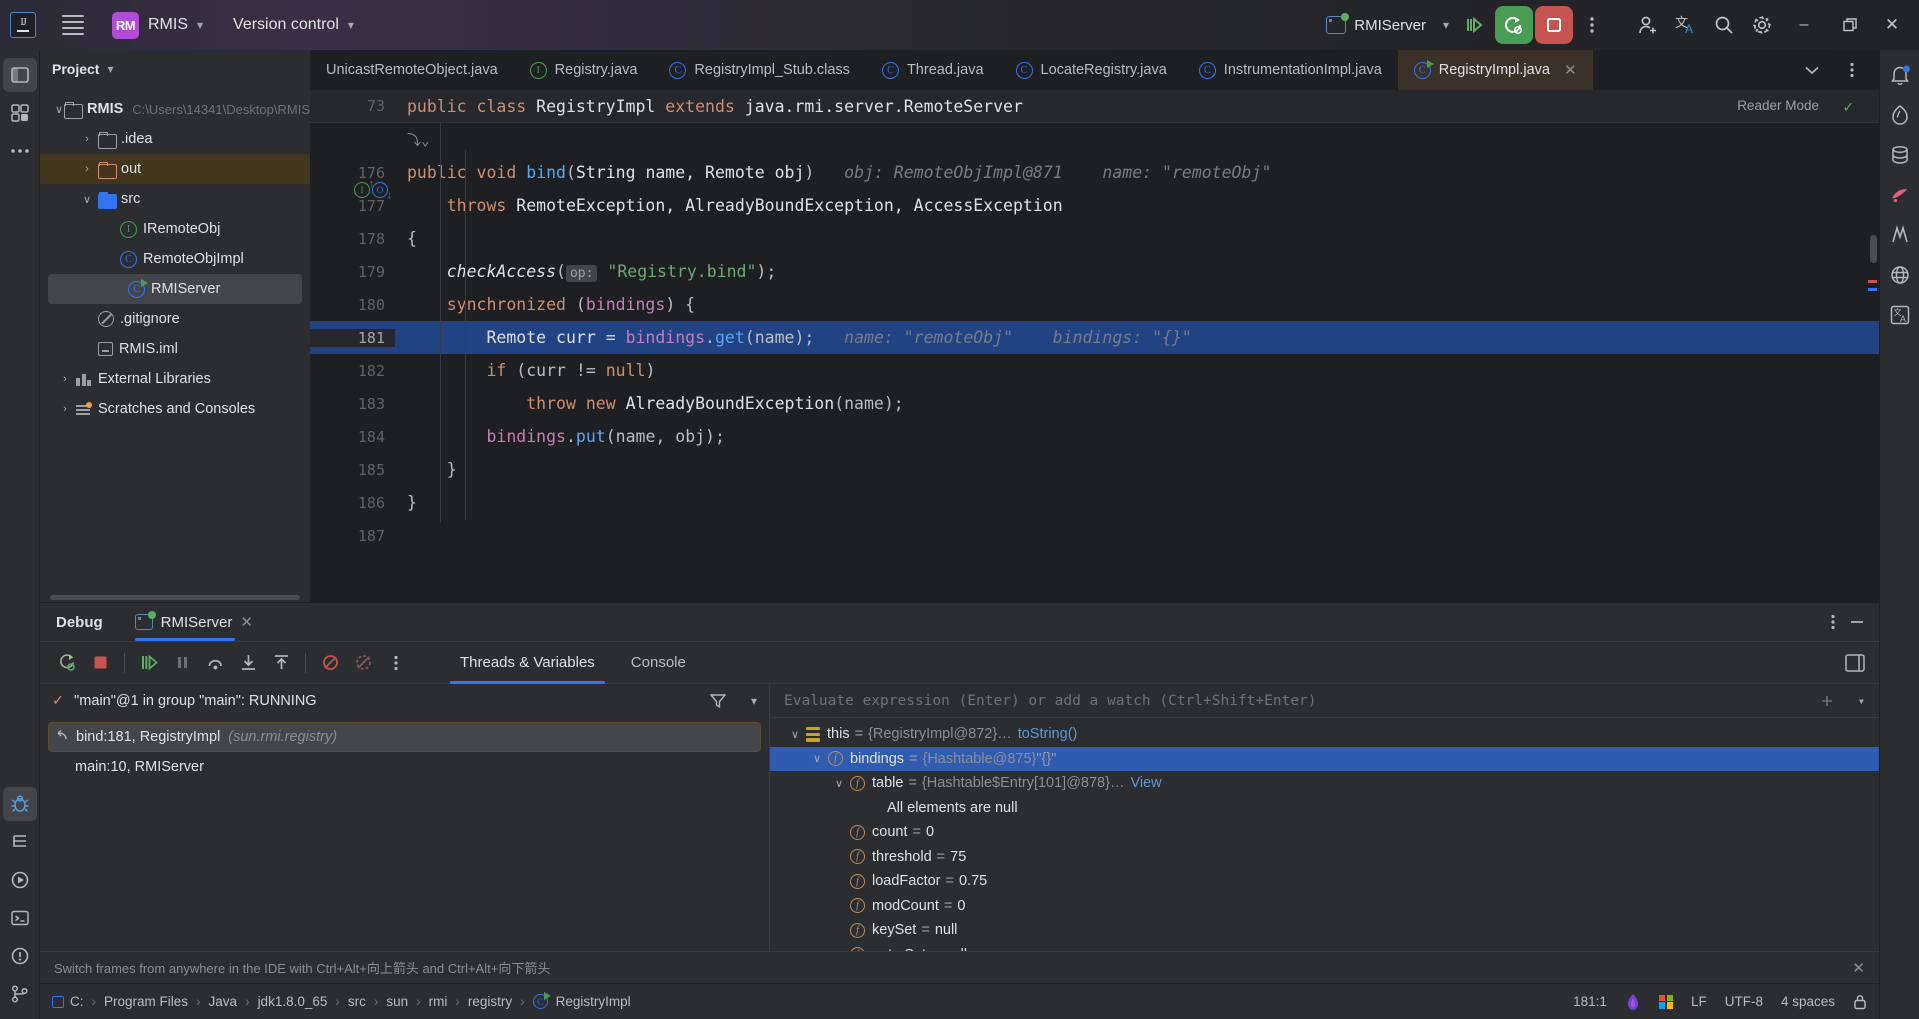 The height and width of the screenshot is (1019, 1919). Describe the element at coordinates (223, 1001) in the screenshot. I see `breadcrumb-item: Java` at that location.